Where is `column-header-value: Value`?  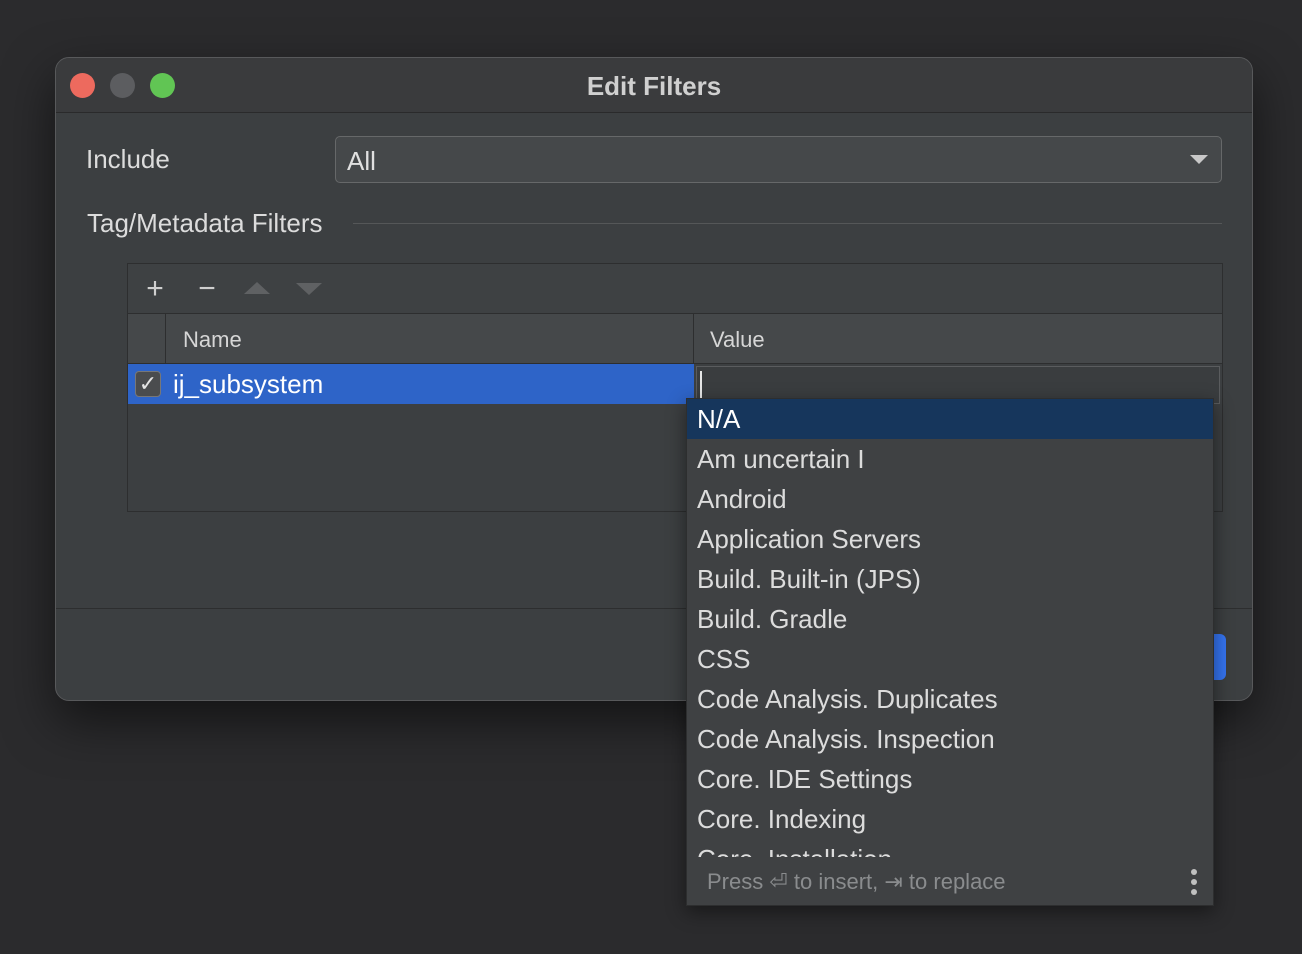
column-header-value: Value is located at coordinates (959, 339).